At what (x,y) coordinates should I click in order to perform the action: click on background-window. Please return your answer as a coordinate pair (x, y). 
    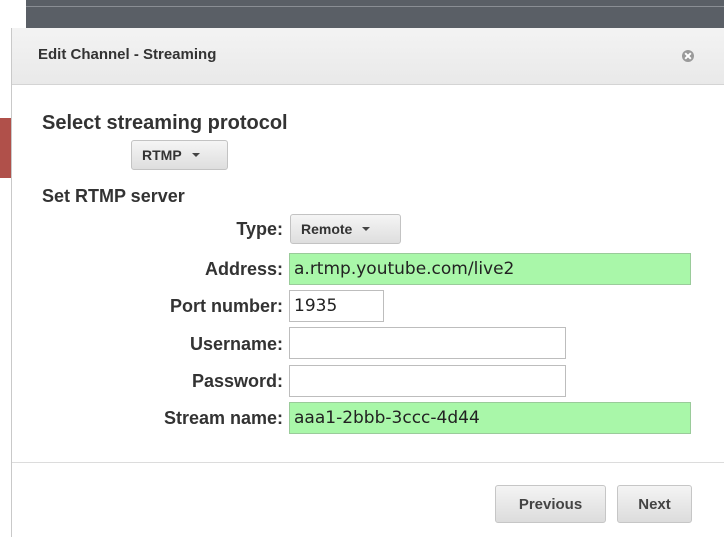
    Looking at the image, I should click on (375, 14).